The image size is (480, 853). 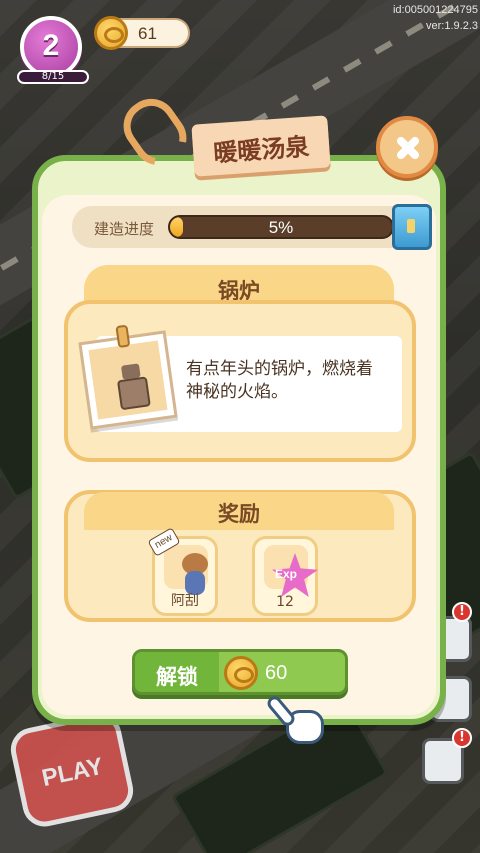 What do you see at coordinates (452, 26) in the screenshot?
I see `version-text: ver:1.9.2.3` at bounding box center [452, 26].